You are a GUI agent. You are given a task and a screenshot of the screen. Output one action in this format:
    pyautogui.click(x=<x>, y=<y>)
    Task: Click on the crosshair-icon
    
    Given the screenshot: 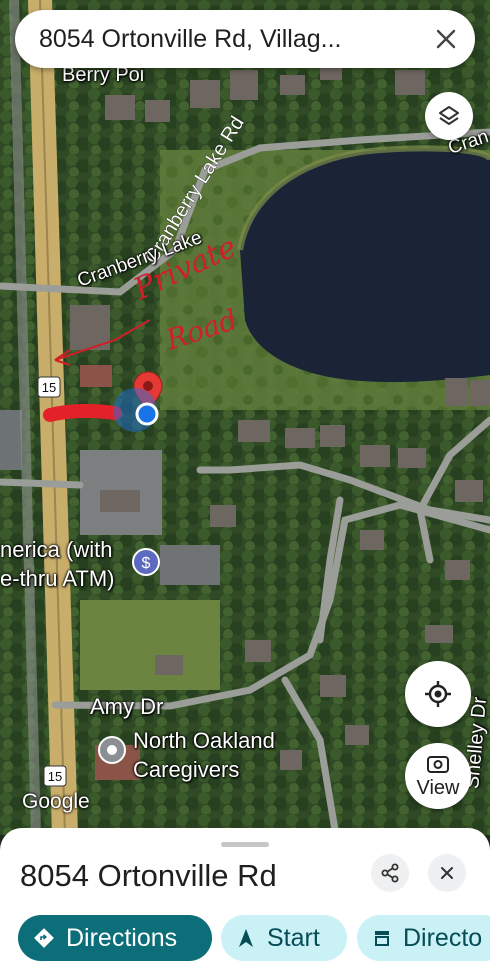 What is the action you would take?
    pyautogui.click(x=438, y=694)
    